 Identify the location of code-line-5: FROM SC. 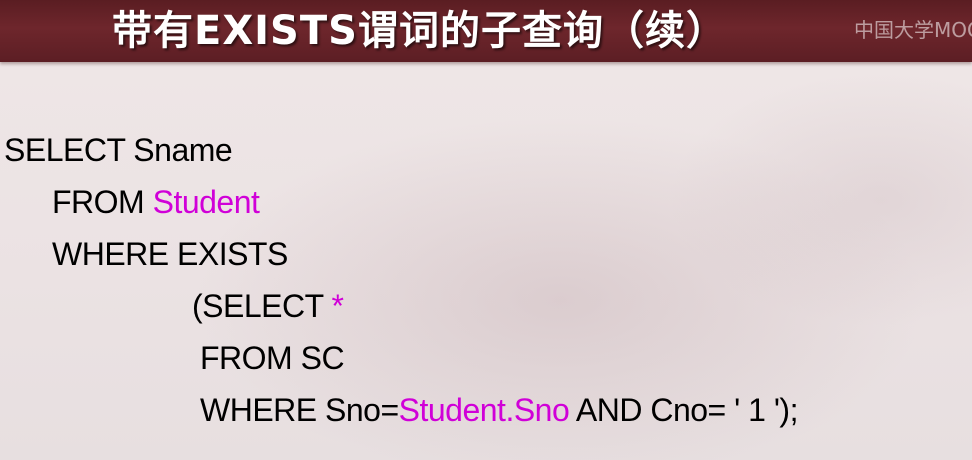
(272, 358).